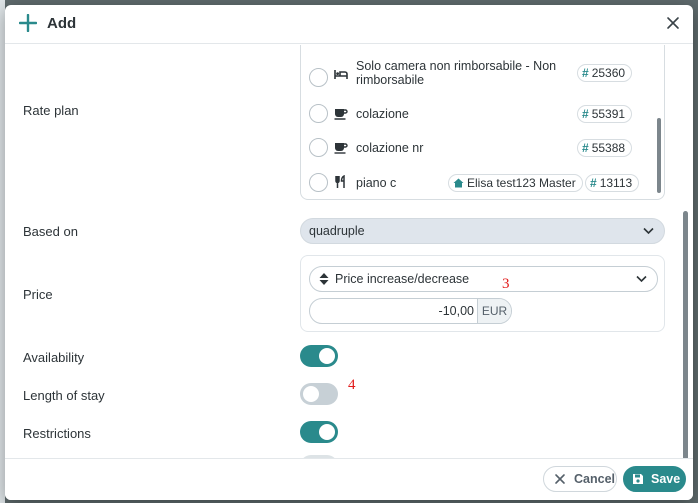  Describe the element at coordinates (337, 231) in the screenshot. I see `based-on-value: quadruple` at that location.